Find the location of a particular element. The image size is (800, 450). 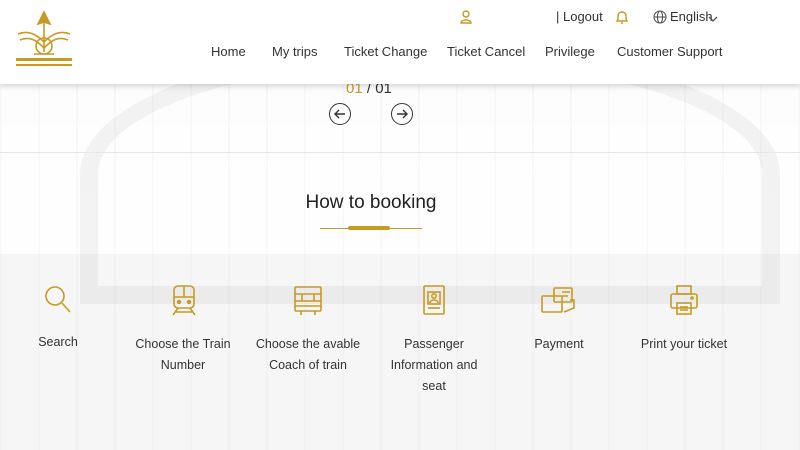

globe-icon is located at coordinates (660, 17).